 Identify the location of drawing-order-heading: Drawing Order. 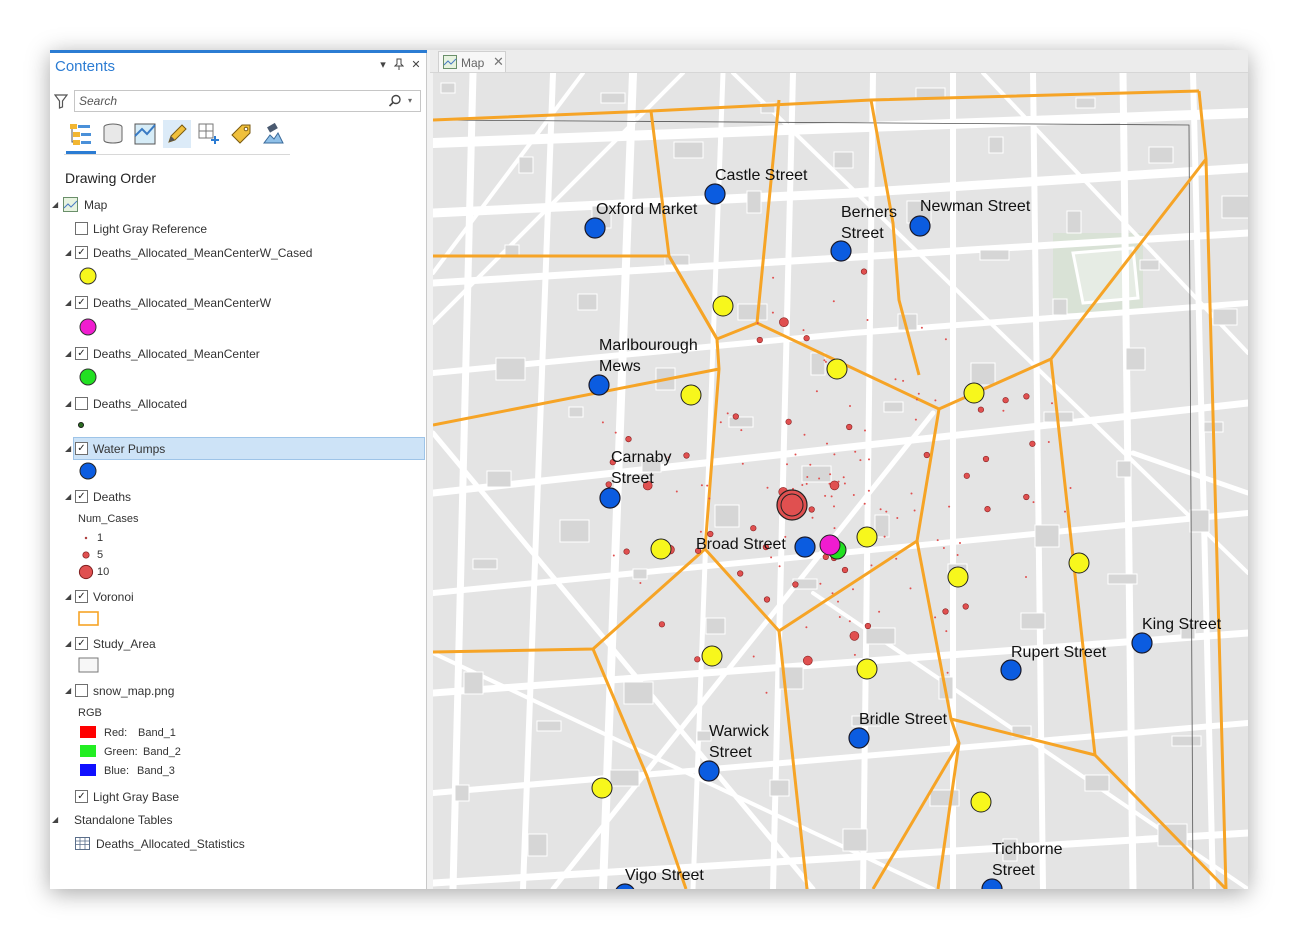
(111, 178).